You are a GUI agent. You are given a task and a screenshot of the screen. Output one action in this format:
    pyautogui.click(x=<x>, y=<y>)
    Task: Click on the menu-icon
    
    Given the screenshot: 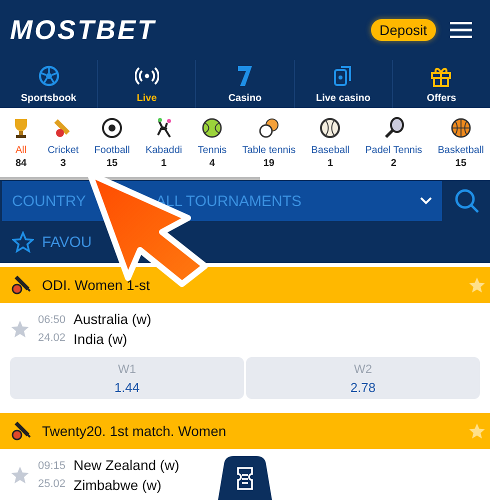 What is the action you would take?
    pyautogui.click(x=461, y=30)
    